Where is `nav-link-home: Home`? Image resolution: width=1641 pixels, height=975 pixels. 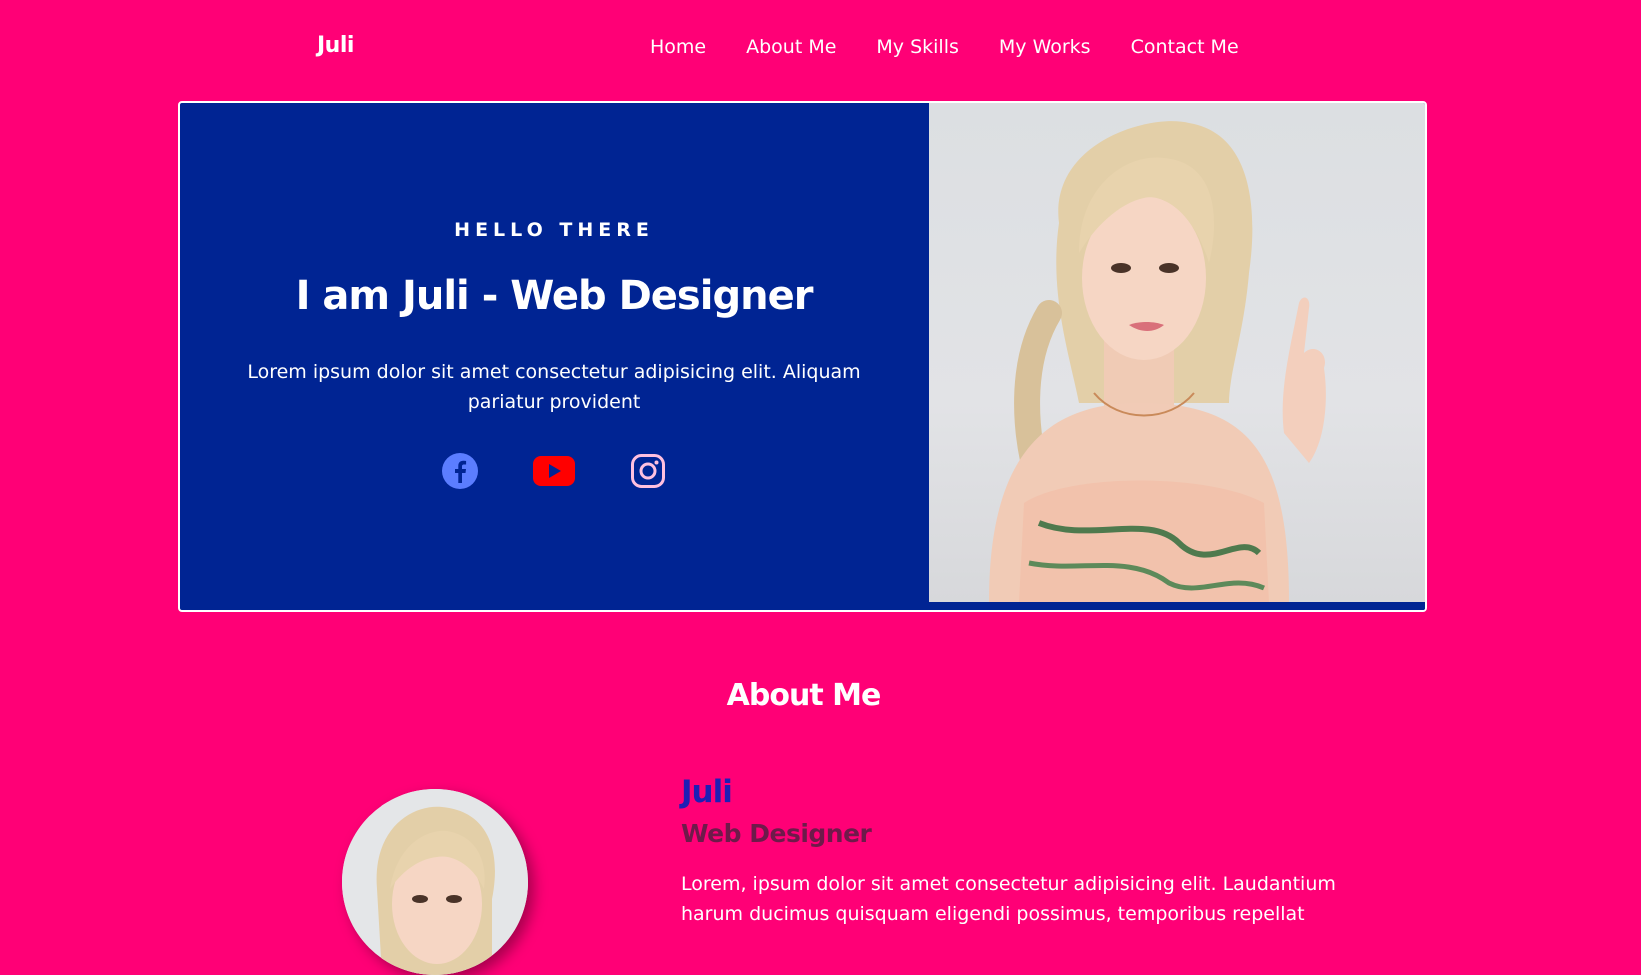 nav-link-home: Home is located at coordinates (678, 47).